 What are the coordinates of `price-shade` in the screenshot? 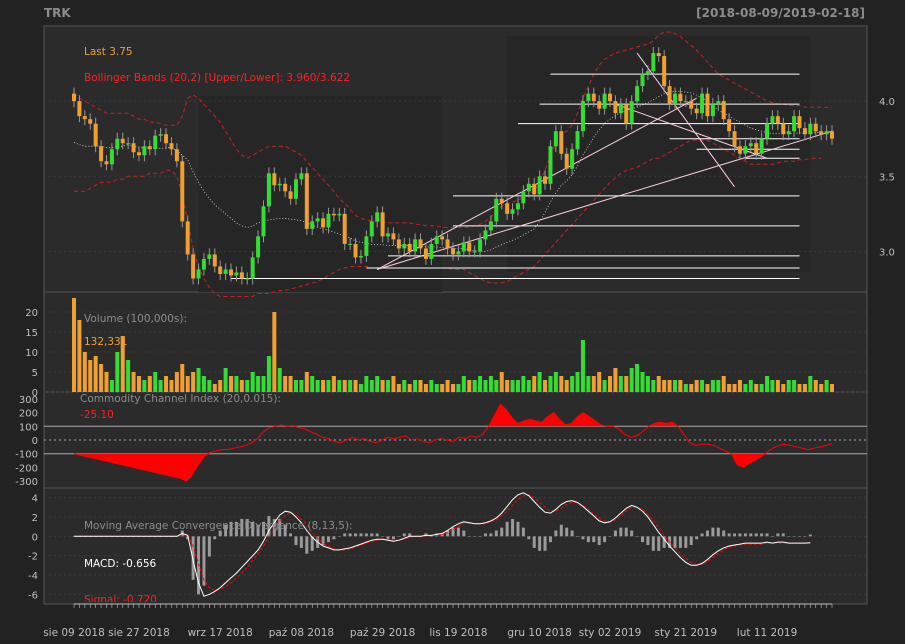 It's located at (659, 154).